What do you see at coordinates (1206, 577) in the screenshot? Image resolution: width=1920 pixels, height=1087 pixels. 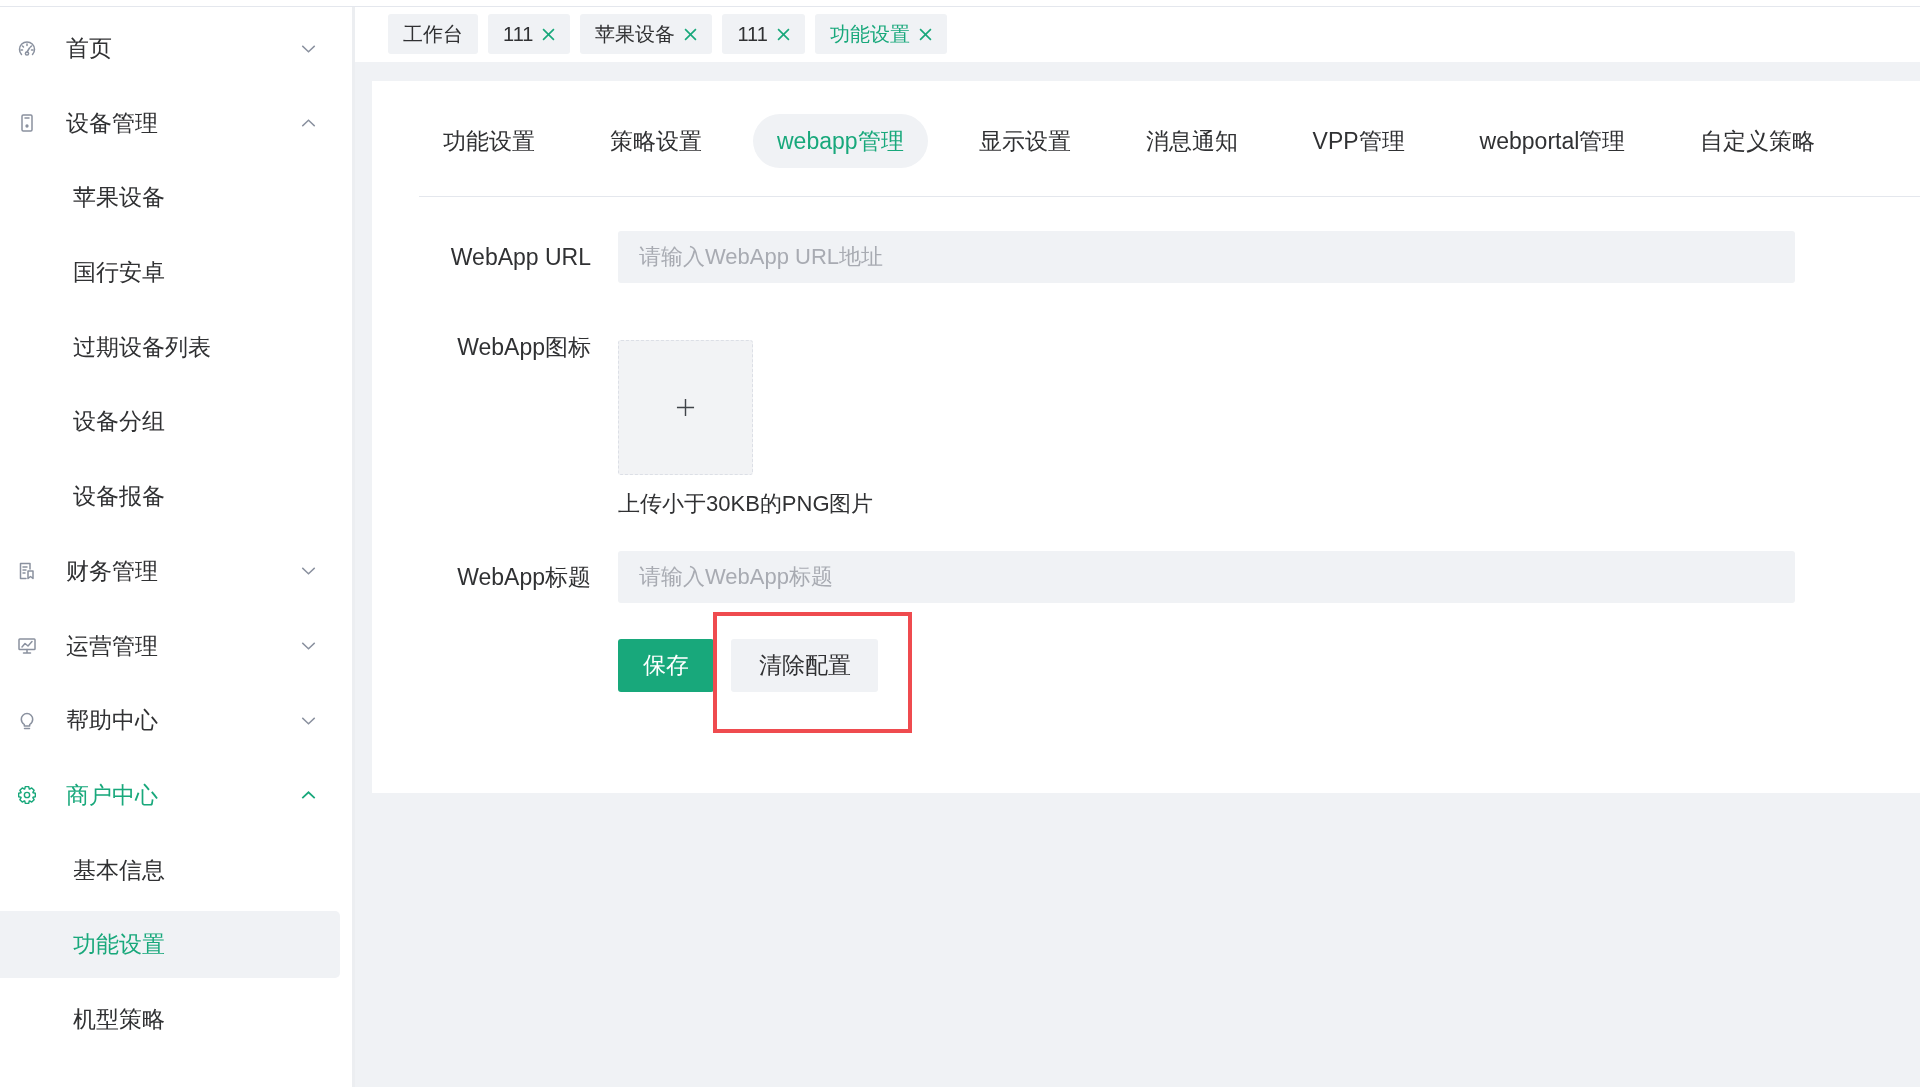 I see `input-field: 请输入WebApp标题` at bounding box center [1206, 577].